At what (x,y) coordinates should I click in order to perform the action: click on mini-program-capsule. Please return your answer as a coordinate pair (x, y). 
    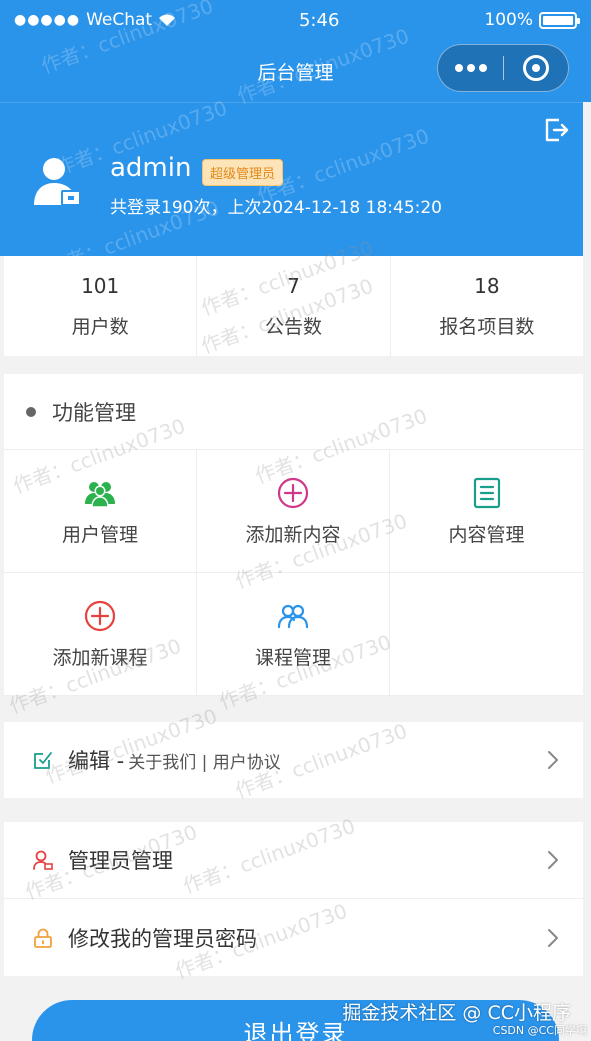
    Looking at the image, I should click on (503, 68).